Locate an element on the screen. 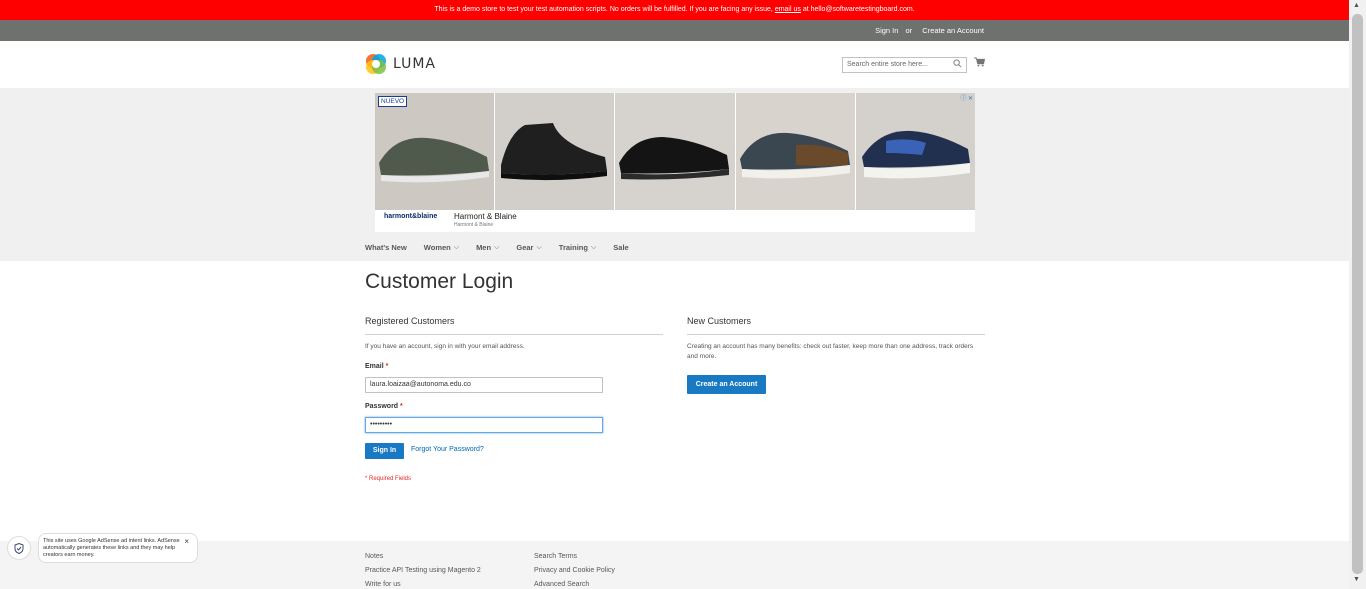  demo-notice-email: at hello@softwaretestingboard.com. is located at coordinates (858, 9).